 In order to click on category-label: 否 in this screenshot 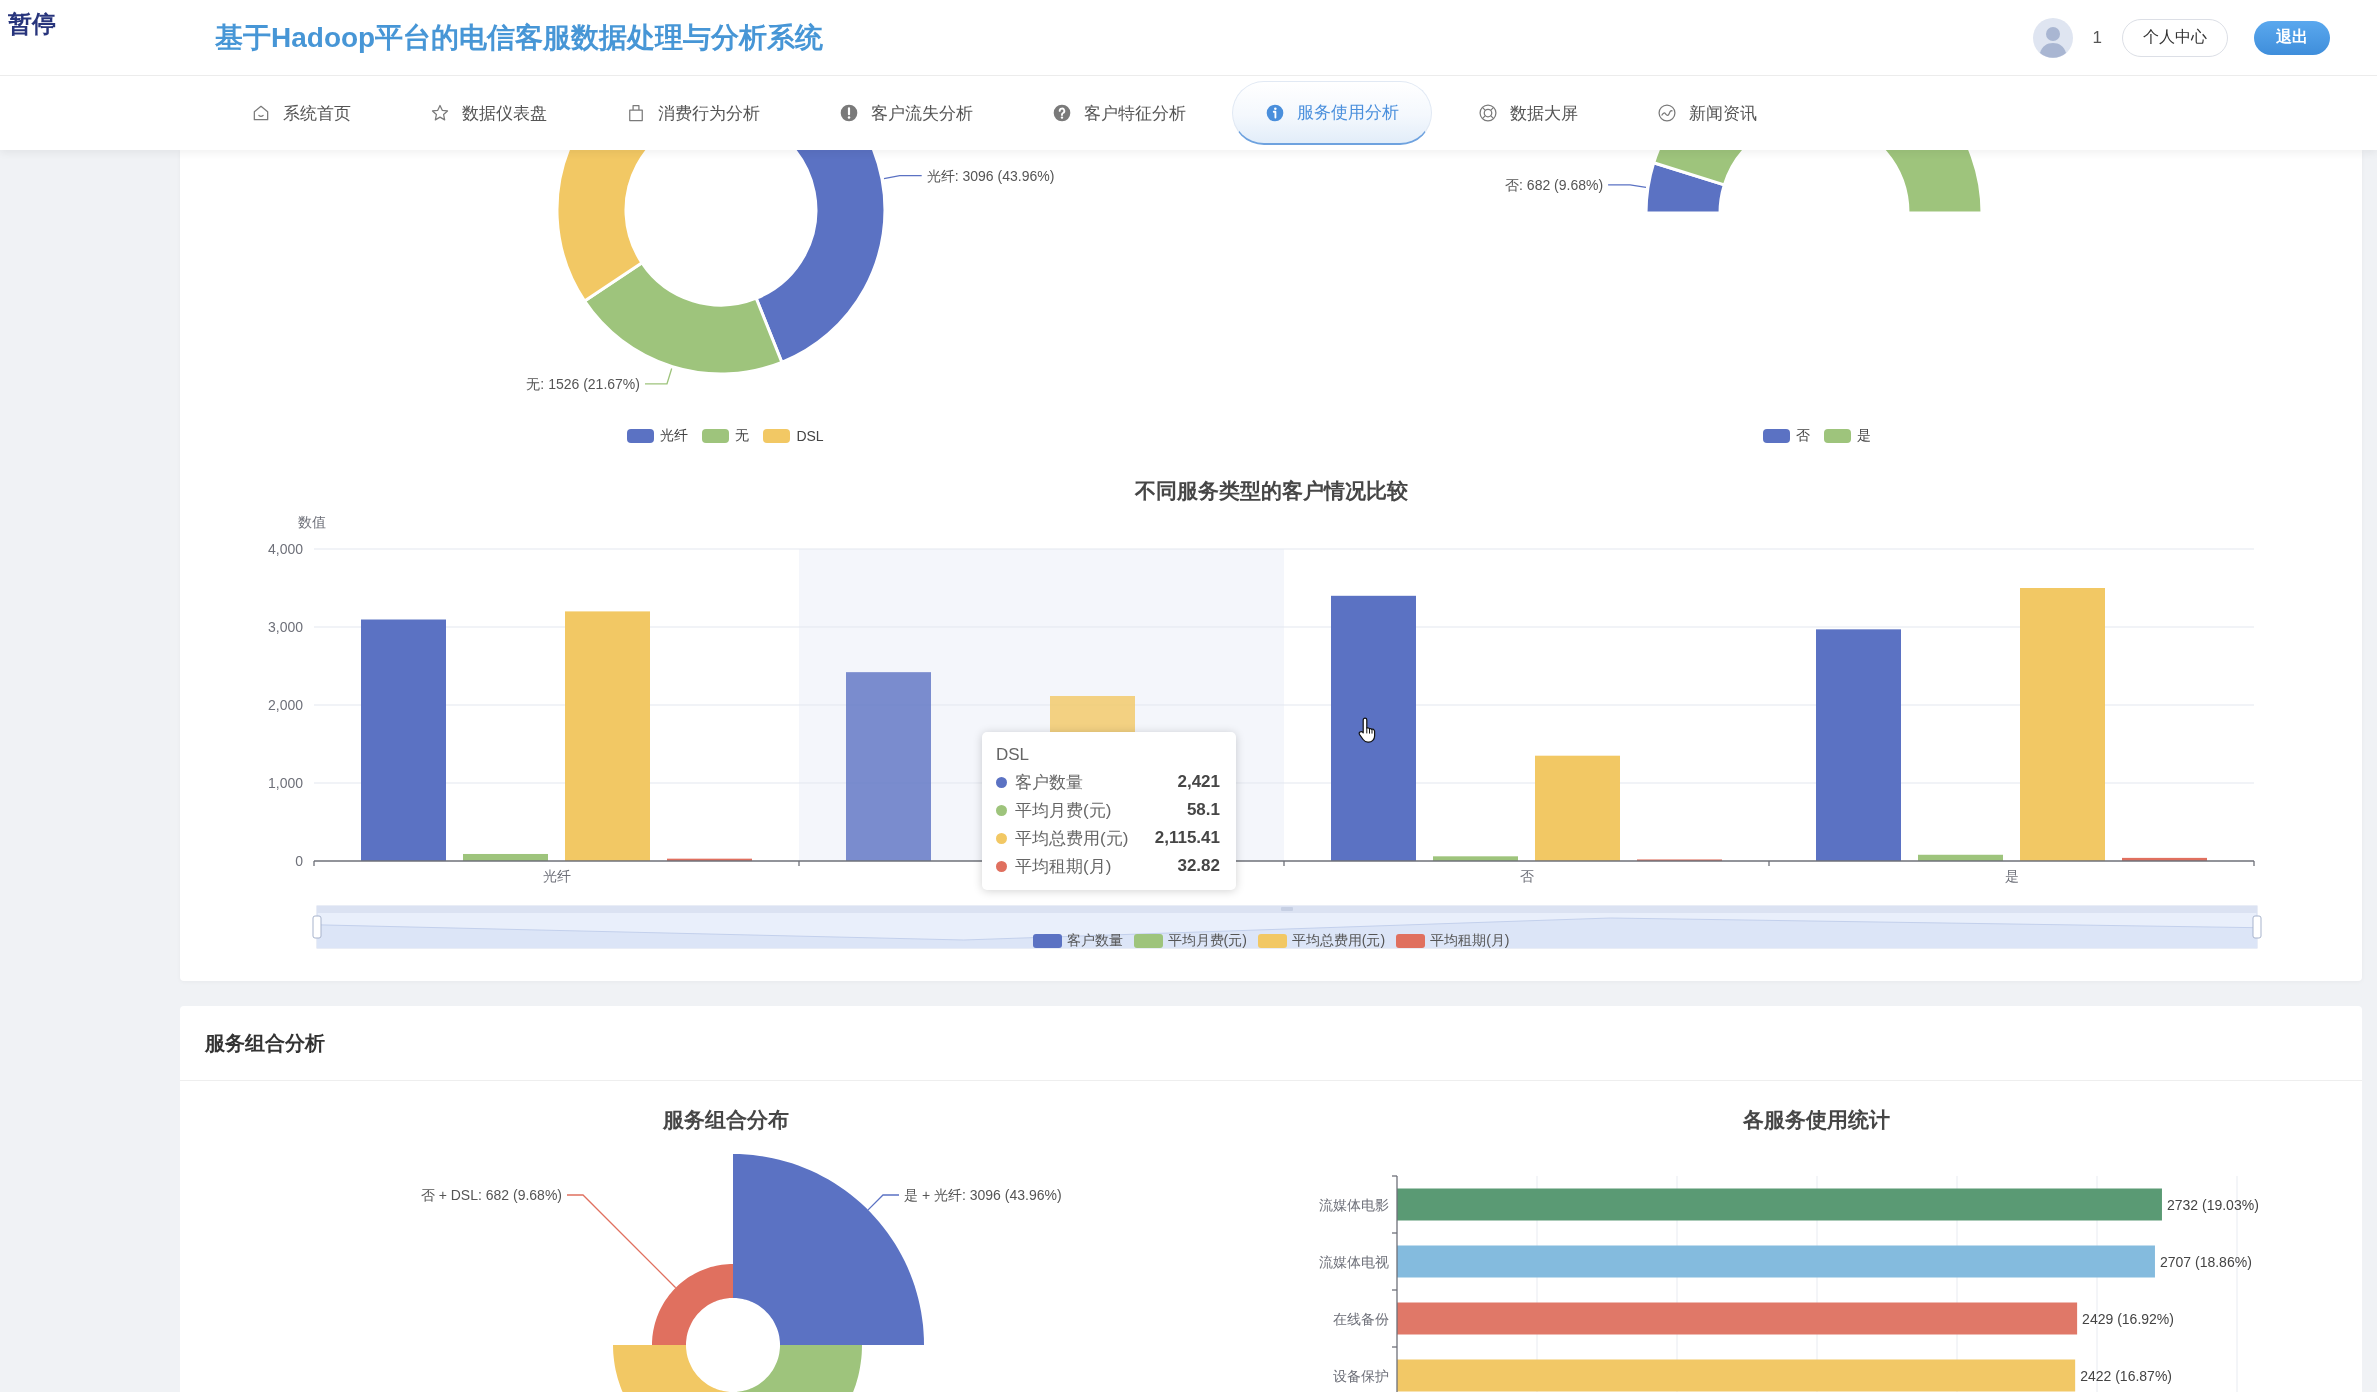, I will do `click(1526, 876)`.